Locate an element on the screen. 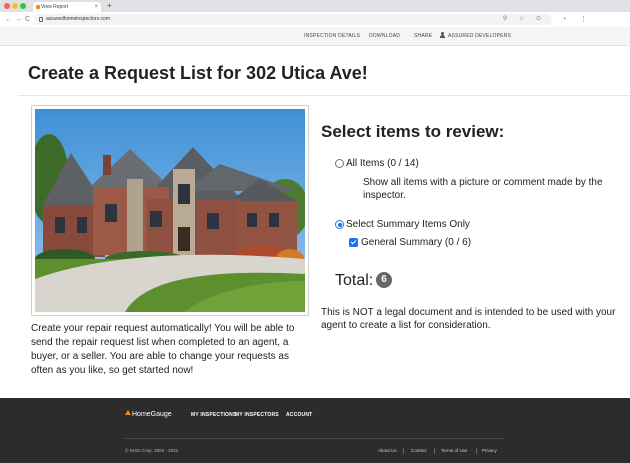 This screenshot has height=463, width=630. tab-strip: View Report × + is located at coordinates (315, 6).